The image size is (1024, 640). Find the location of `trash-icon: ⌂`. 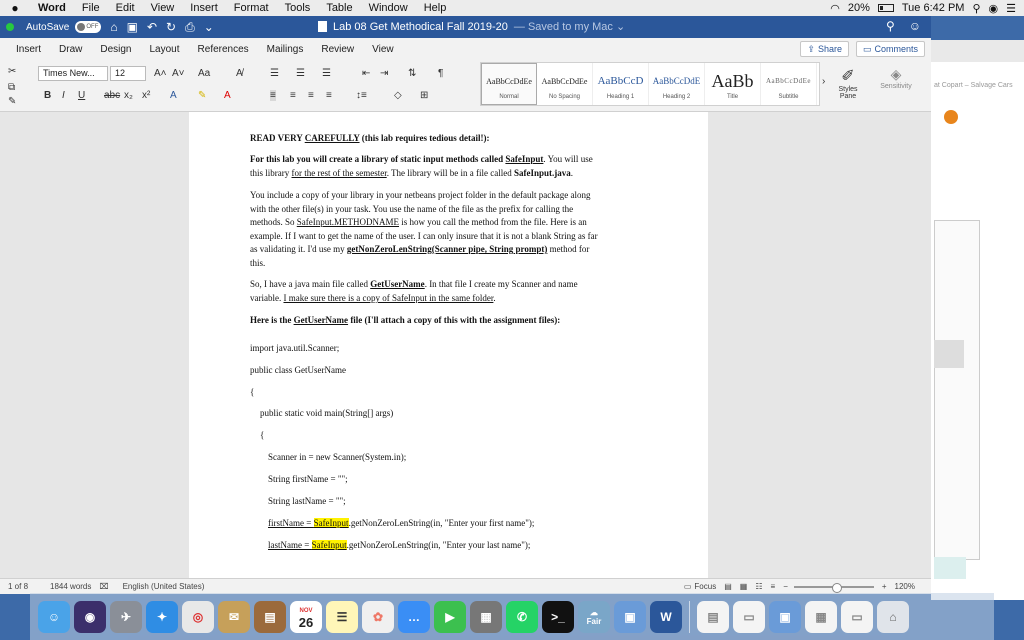

trash-icon: ⌂ is located at coordinates (893, 616).